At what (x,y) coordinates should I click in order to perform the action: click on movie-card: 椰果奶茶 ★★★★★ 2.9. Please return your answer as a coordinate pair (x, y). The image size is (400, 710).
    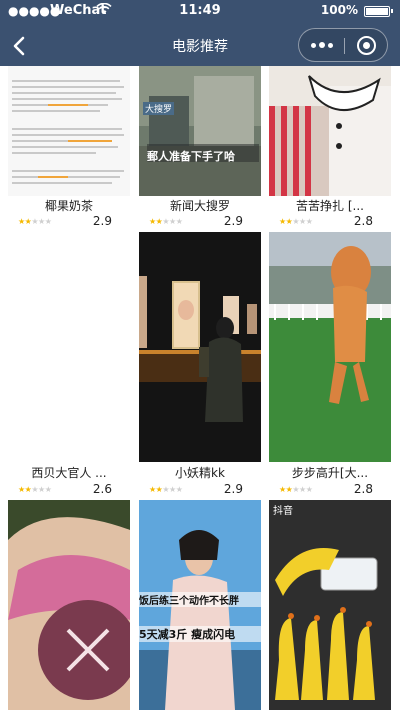
    Looking at the image, I should click on (69, 148).